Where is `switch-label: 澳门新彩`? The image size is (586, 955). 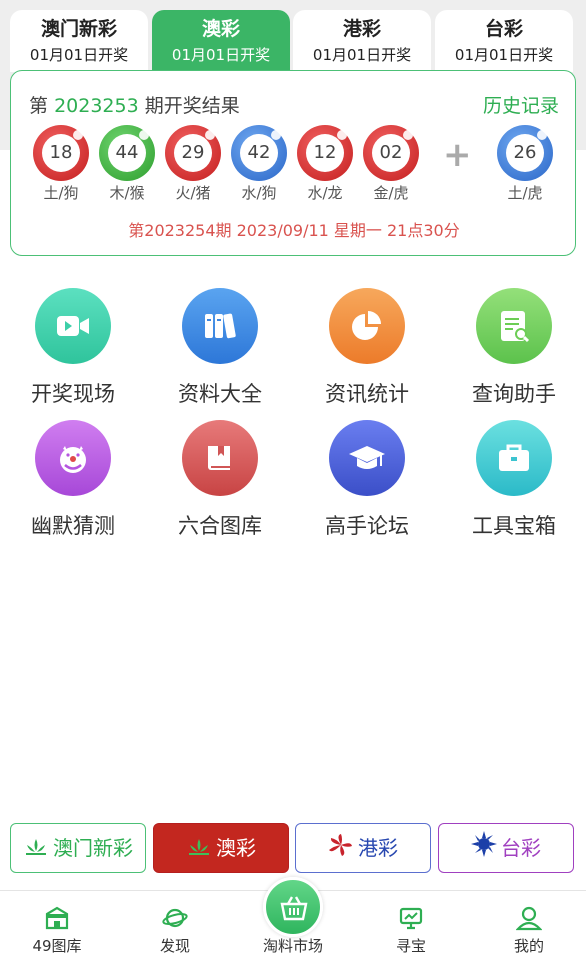 switch-label: 澳门新彩 is located at coordinates (93, 848).